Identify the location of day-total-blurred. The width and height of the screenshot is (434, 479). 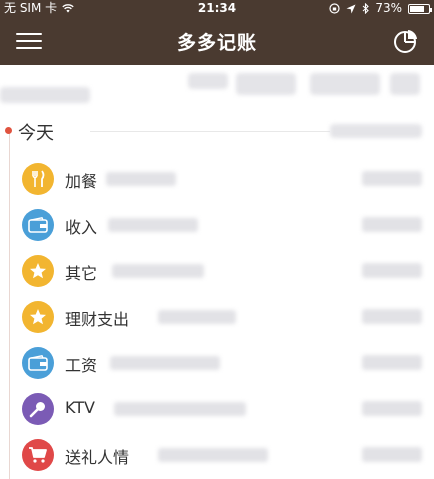
(376, 131).